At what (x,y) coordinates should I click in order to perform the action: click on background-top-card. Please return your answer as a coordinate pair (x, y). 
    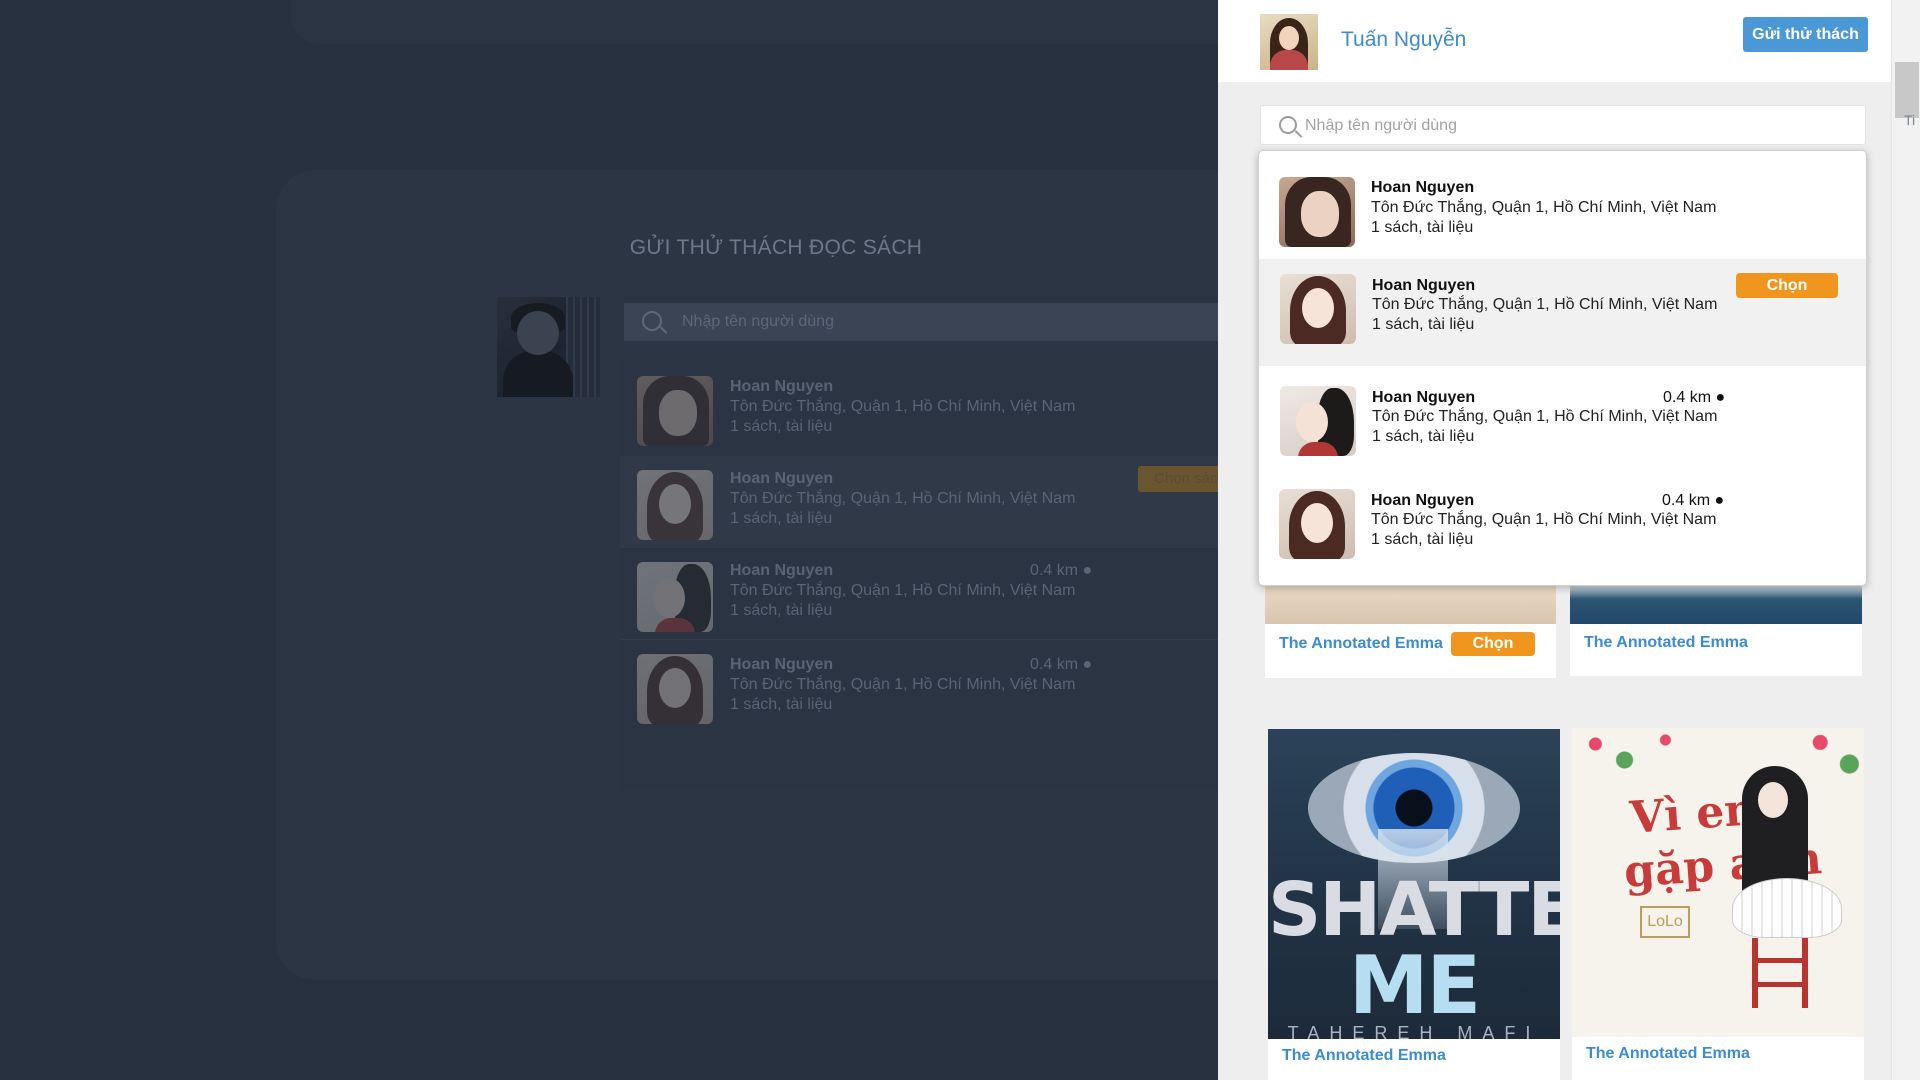
    Looking at the image, I should click on (754, 22).